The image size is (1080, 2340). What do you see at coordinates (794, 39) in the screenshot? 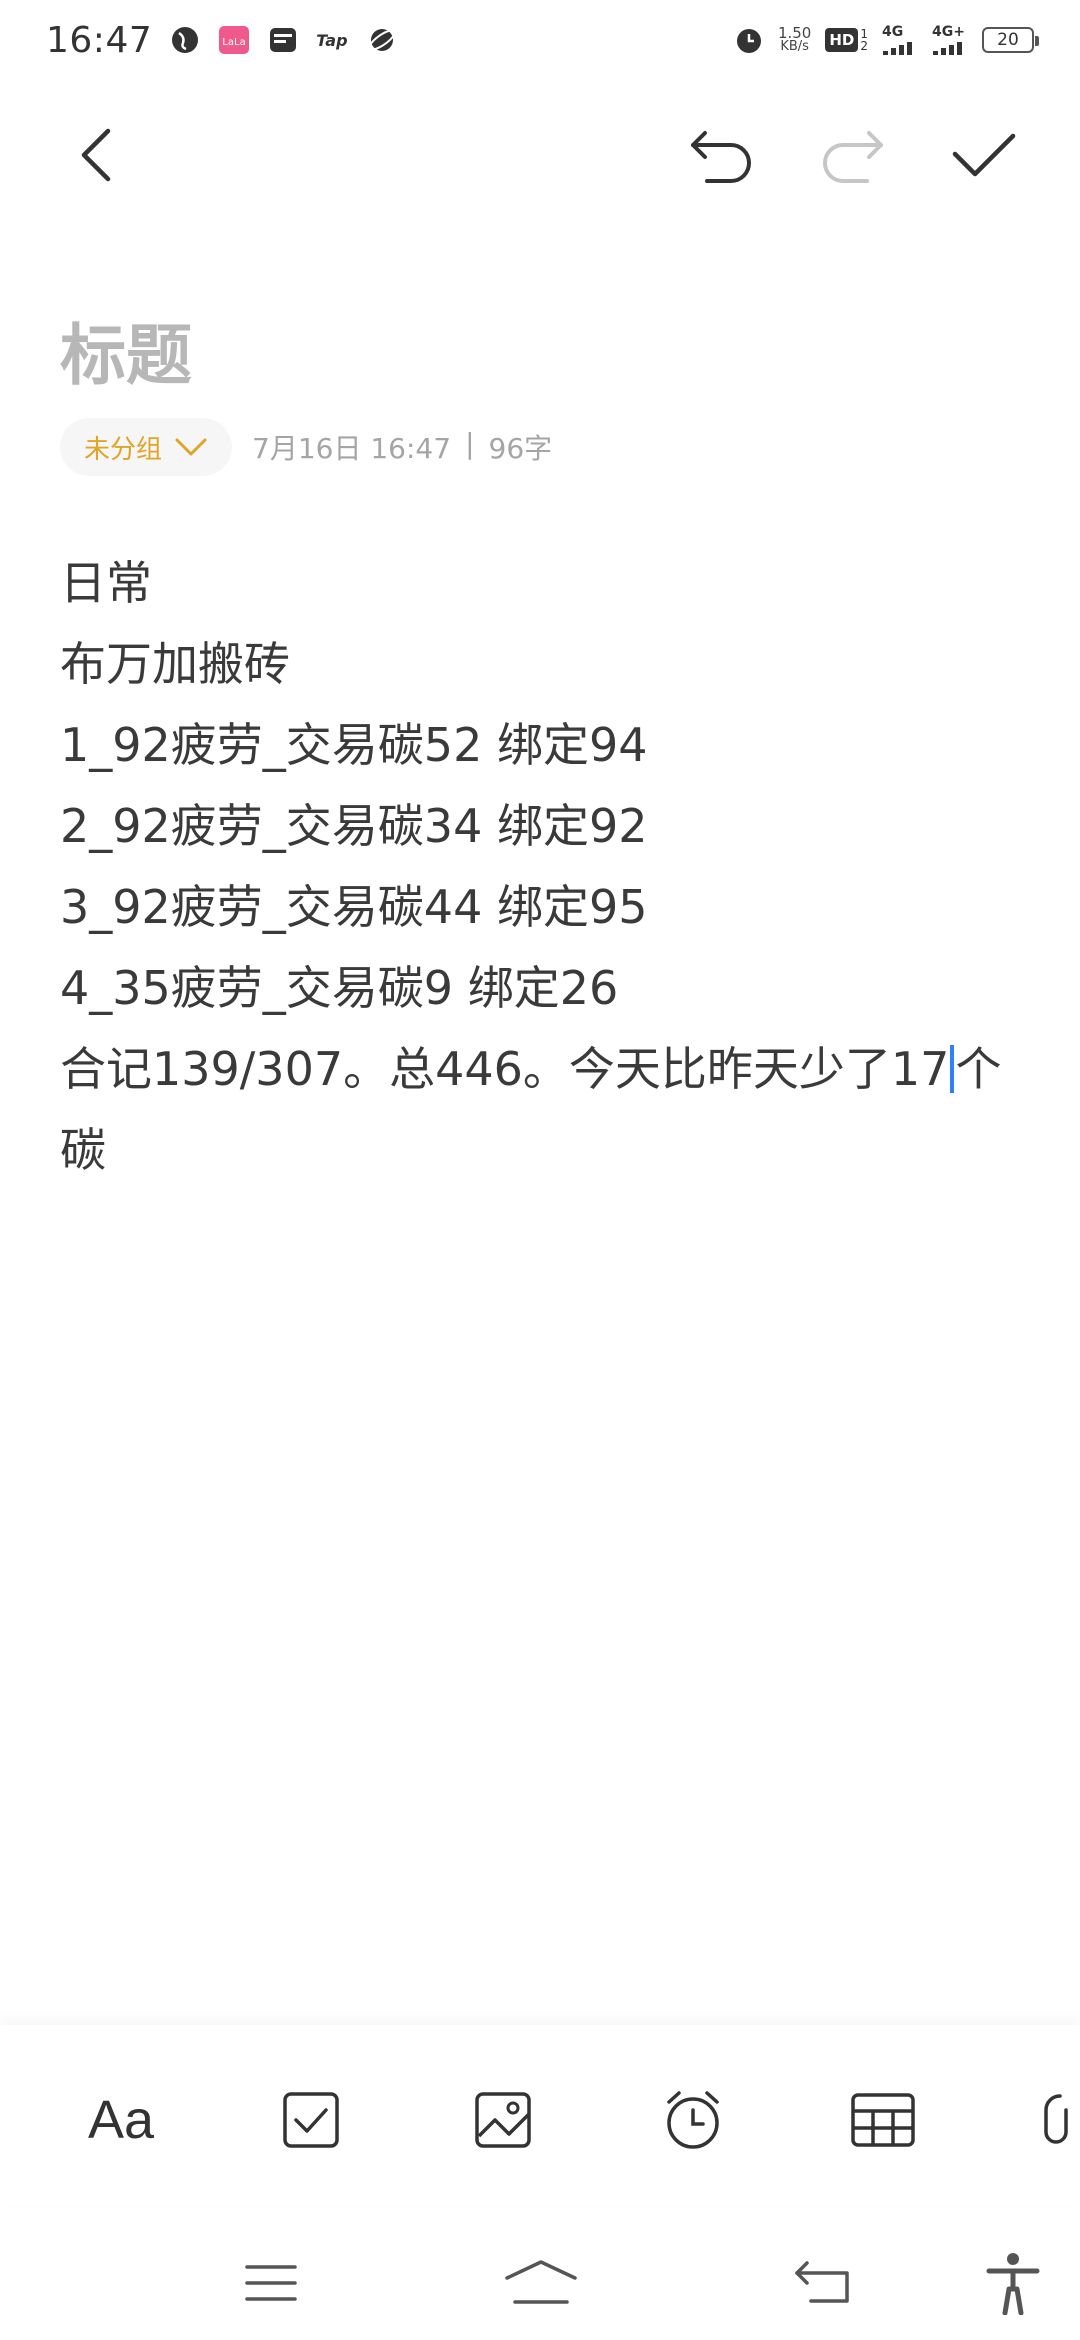
I see `network-speed: 1.50 KB/s` at bounding box center [794, 39].